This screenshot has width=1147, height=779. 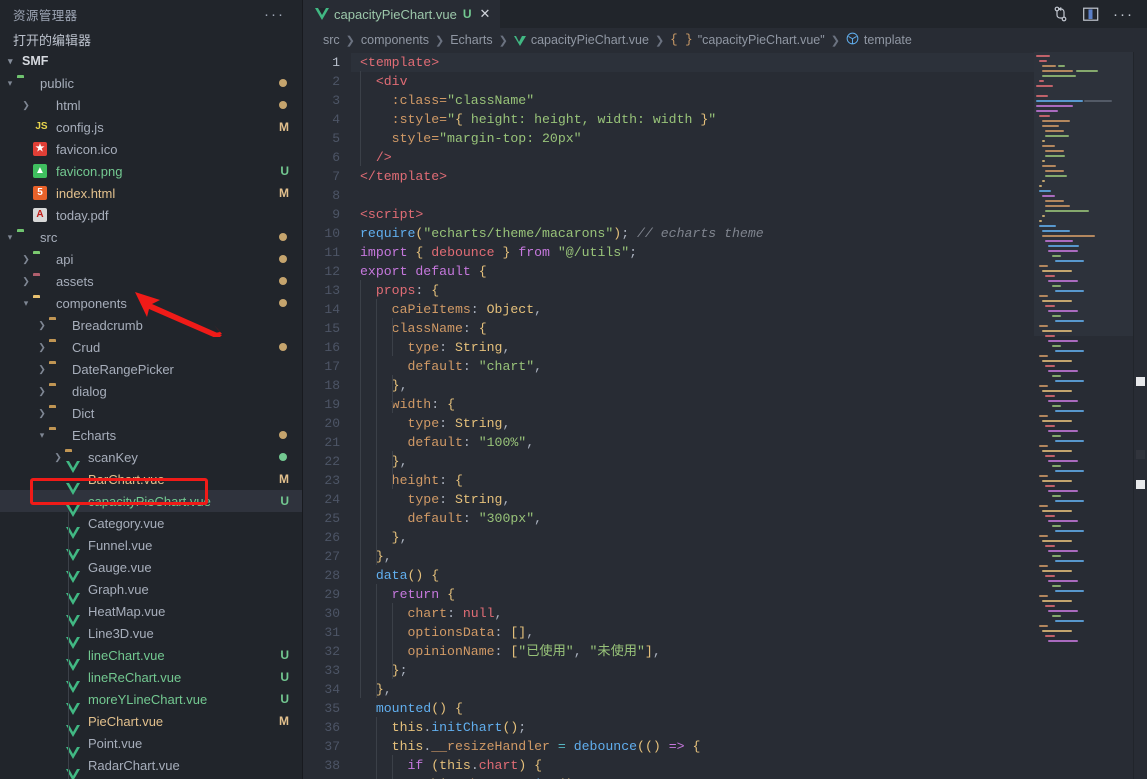 What do you see at coordinates (151, 475) in the screenshot?
I see `tree-file-row: ❯BarChart.vueM` at bounding box center [151, 475].